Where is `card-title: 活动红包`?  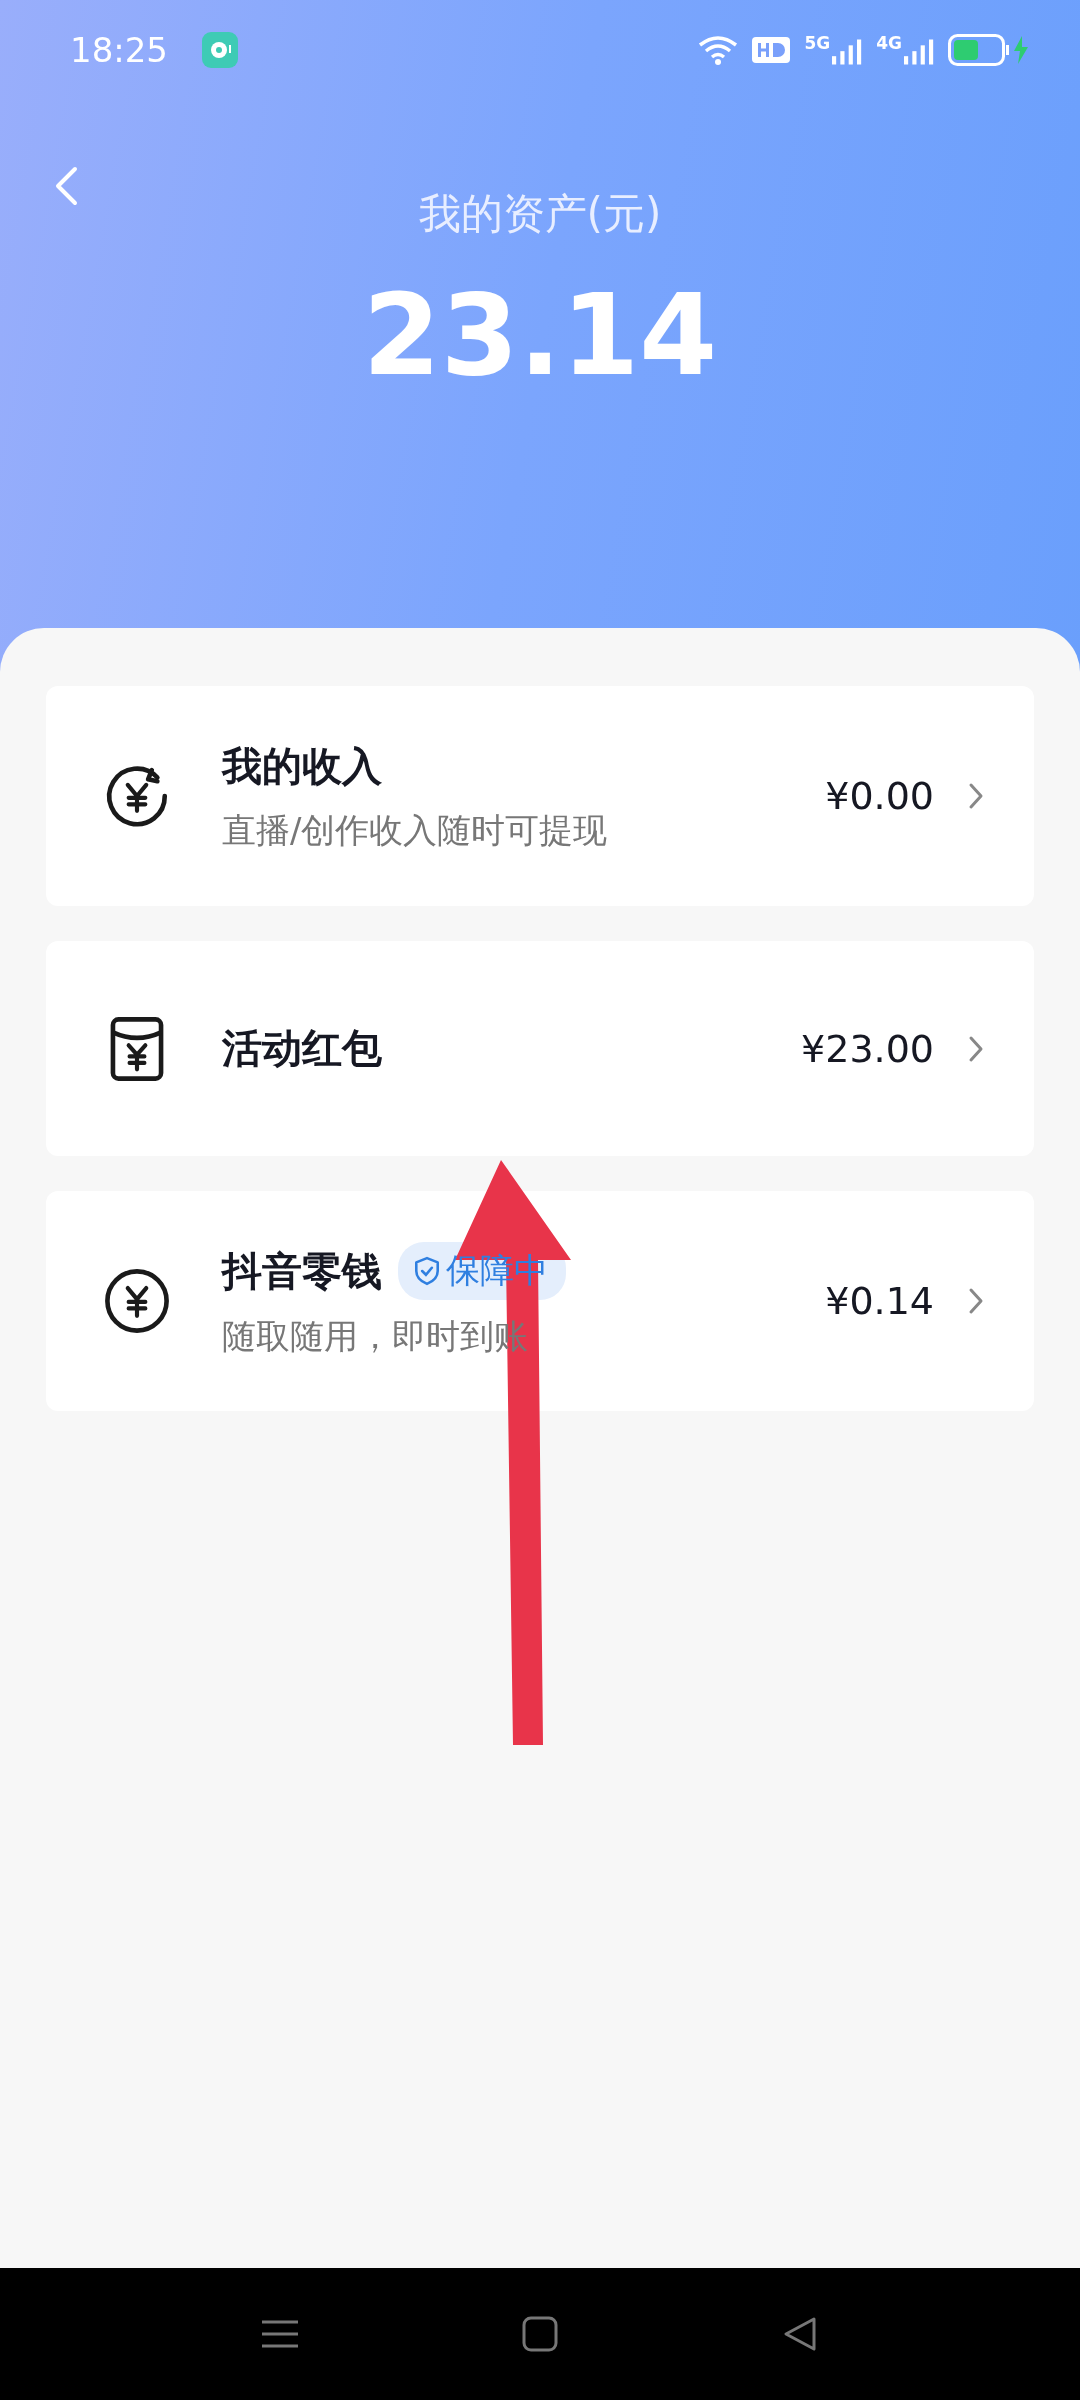
card-title: 活动红包 is located at coordinates (302, 1048).